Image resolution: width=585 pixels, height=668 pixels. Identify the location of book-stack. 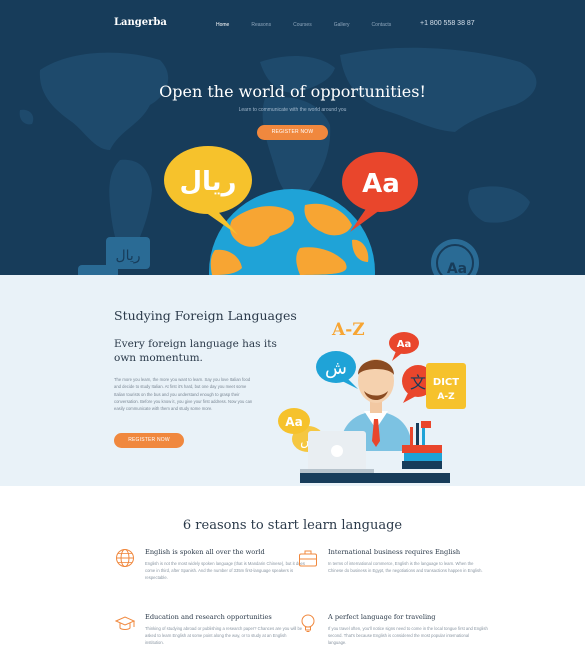
(422, 445).